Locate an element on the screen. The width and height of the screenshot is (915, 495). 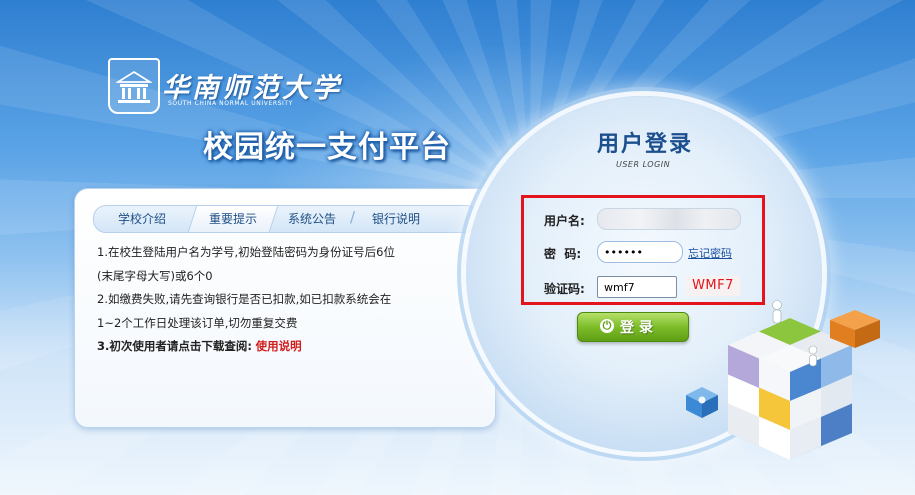
captcha-input is located at coordinates (637, 287).